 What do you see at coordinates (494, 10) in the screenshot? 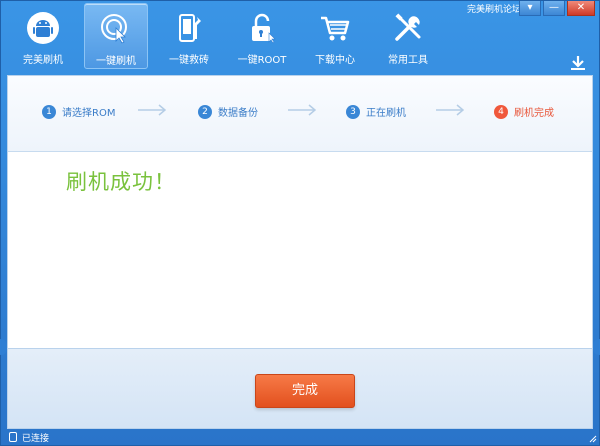
I see `forum-link: 完美刷机论坛` at bounding box center [494, 10].